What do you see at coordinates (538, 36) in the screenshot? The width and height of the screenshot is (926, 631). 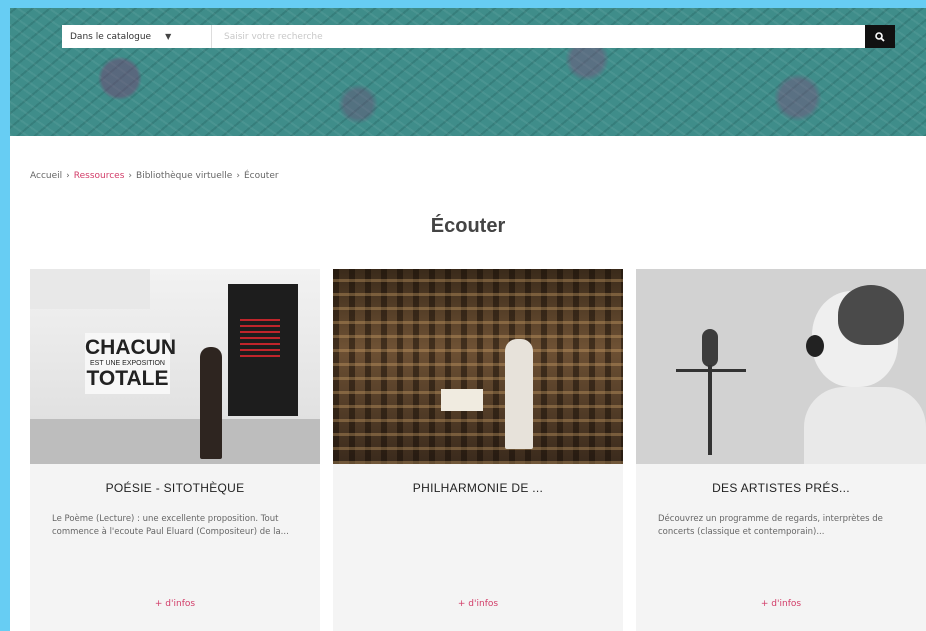 I see `search-input` at bounding box center [538, 36].